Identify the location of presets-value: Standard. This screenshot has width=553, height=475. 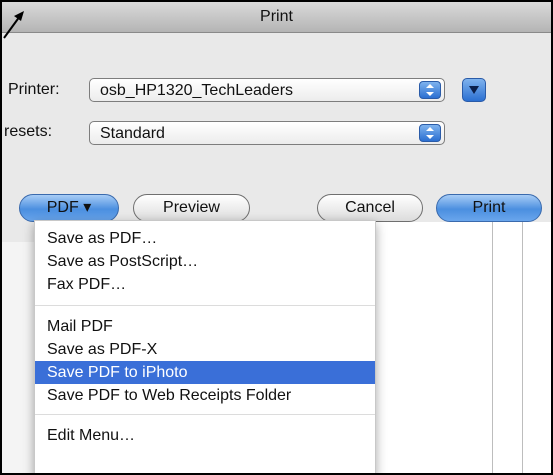
(132, 133).